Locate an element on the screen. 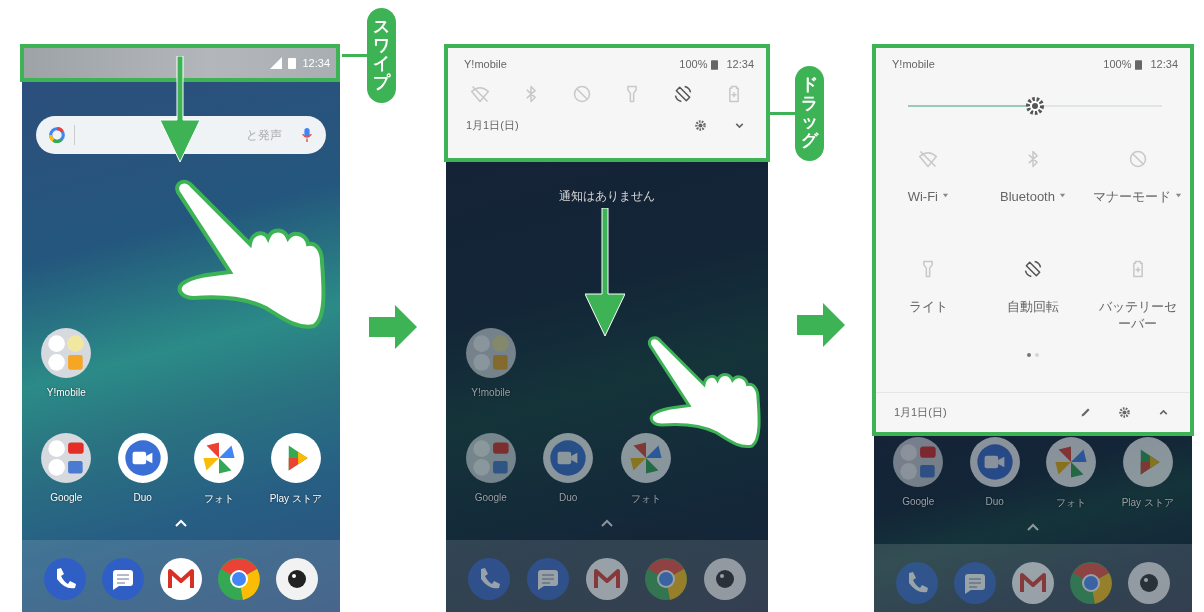  tile-label: Bluetooth is located at coordinates (1027, 197).